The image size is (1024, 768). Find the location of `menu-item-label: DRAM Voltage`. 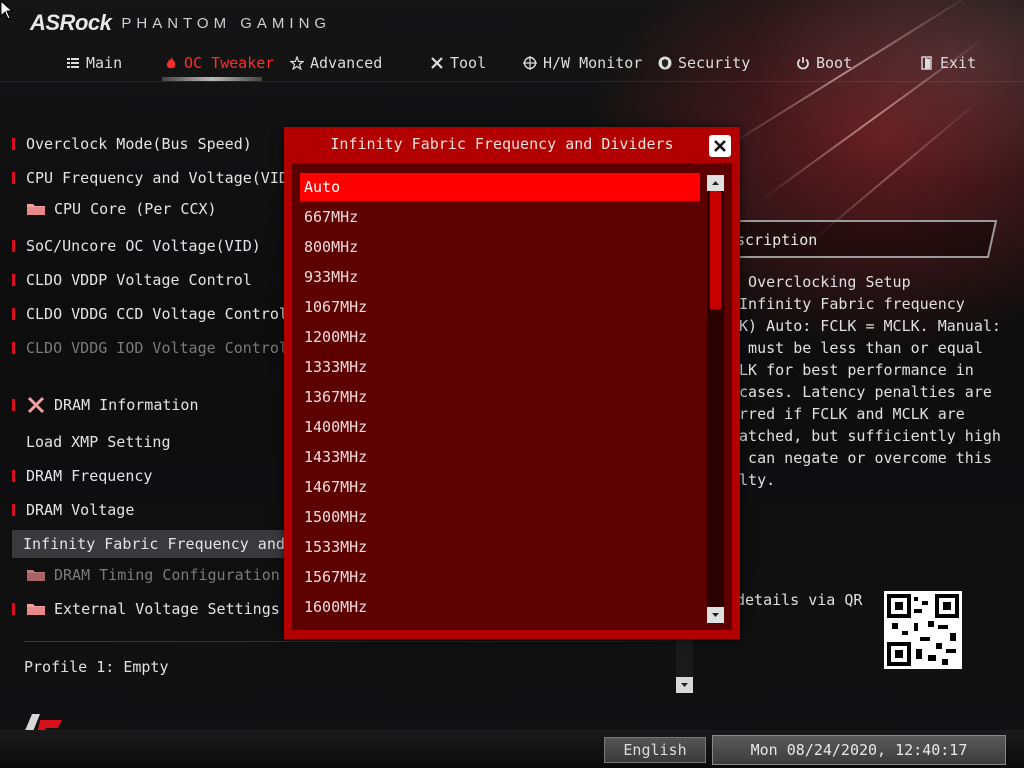

menu-item-label: DRAM Voltage is located at coordinates (80, 510).